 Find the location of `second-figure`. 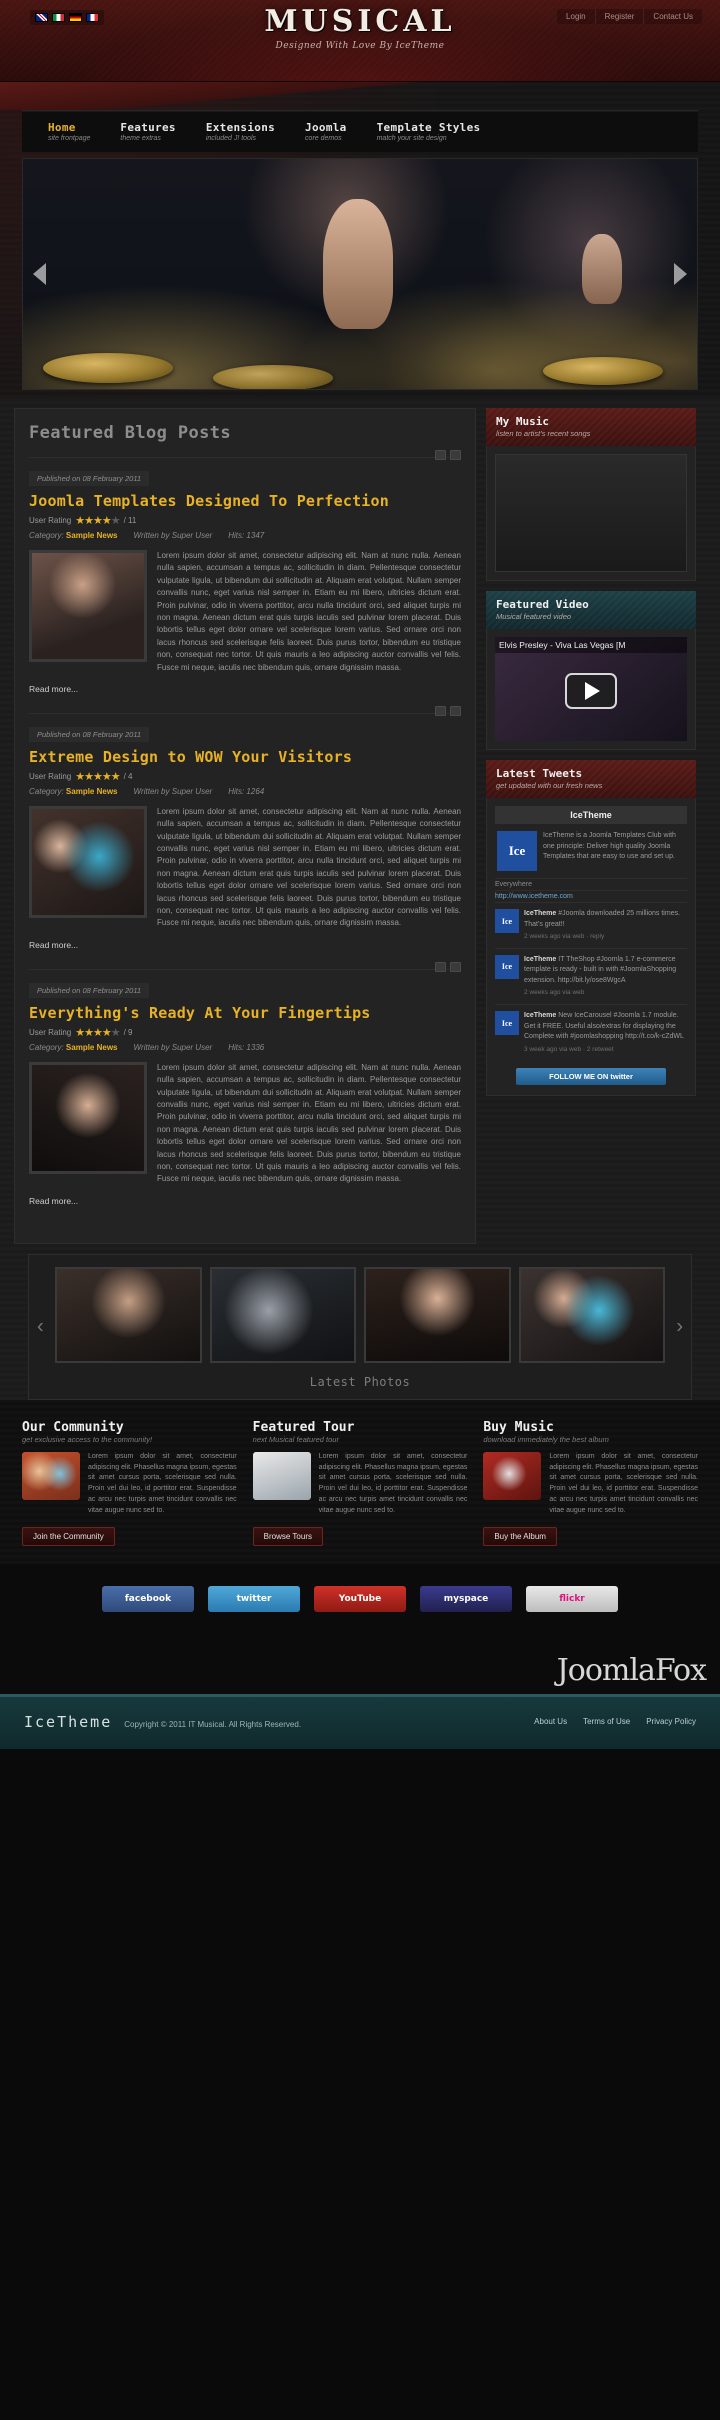

second-figure is located at coordinates (602, 269).